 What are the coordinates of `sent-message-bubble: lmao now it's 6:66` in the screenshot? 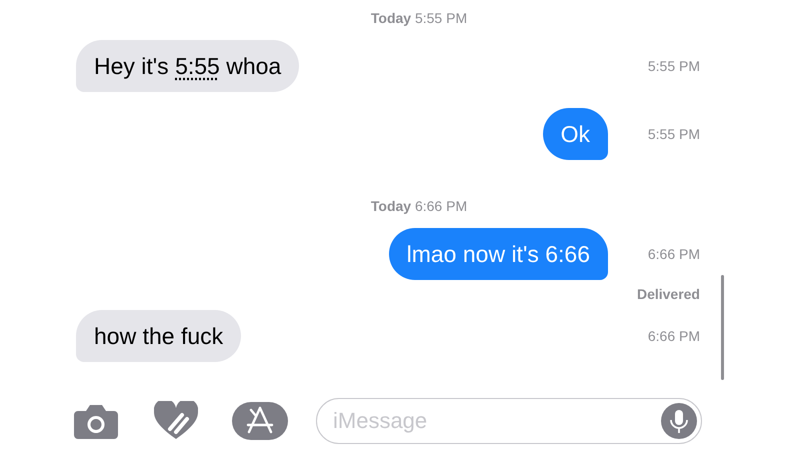 It's located at (498, 254).